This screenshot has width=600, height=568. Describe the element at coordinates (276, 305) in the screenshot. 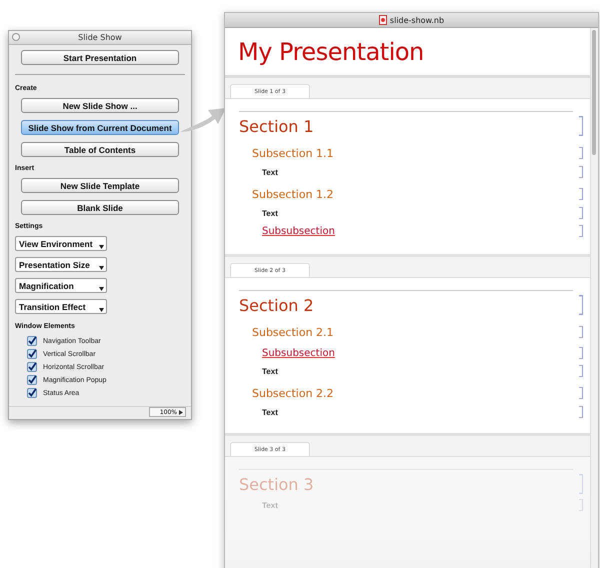

I see `section-heading: Section 2` at that location.